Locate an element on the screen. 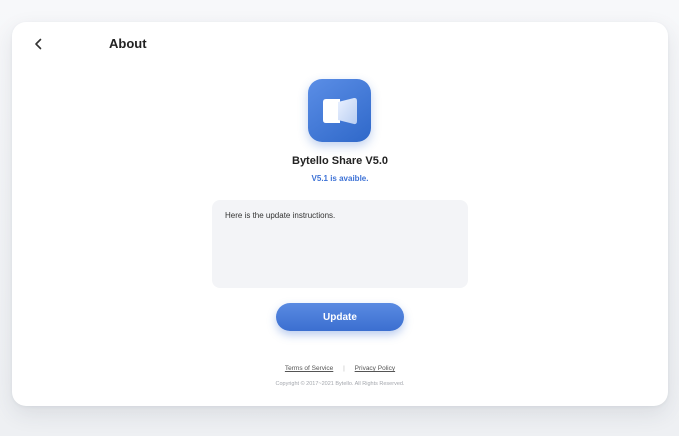 The height and width of the screenshot is (436, 679). chevron-left-icon is located at coordinates (38, 44).